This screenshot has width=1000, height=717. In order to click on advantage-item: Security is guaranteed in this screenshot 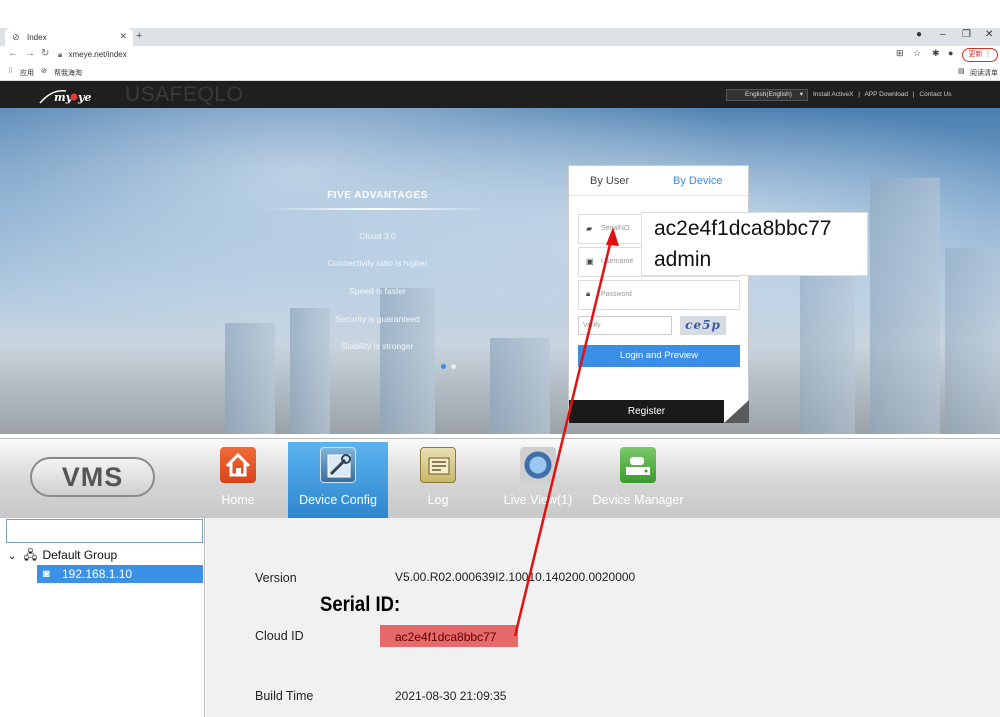, I will do `click(377, 319)`.